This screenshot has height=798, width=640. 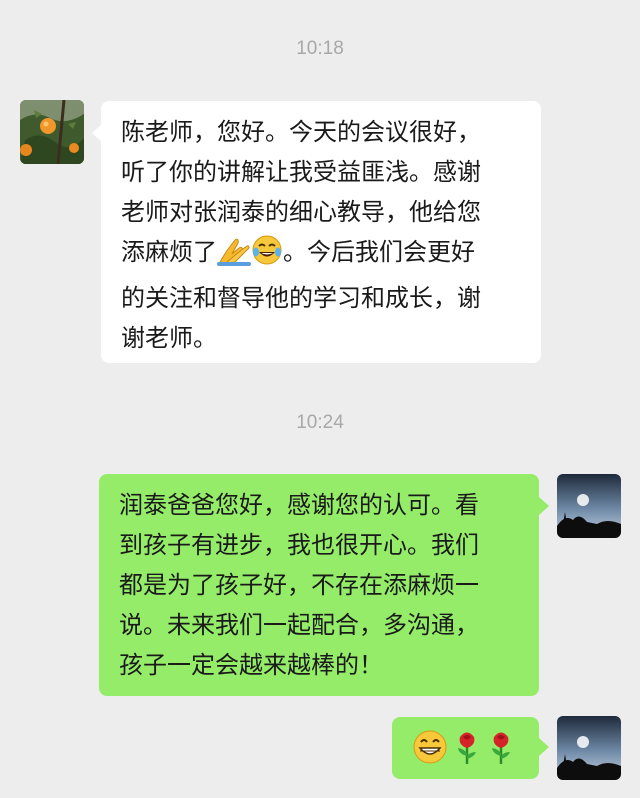 What do you see at coordinates (299, 625) in the screenshot?
I see `message-text: 说。未来我们一起配合，多沟通，` at bounding box center [299, 625].